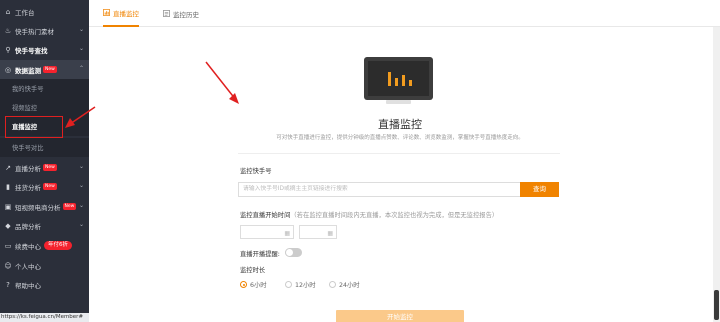 The height and width of the screenshot is (322, 720). I want to click on sidebar-subitem-label: 我的快手号, so click(28, 89).